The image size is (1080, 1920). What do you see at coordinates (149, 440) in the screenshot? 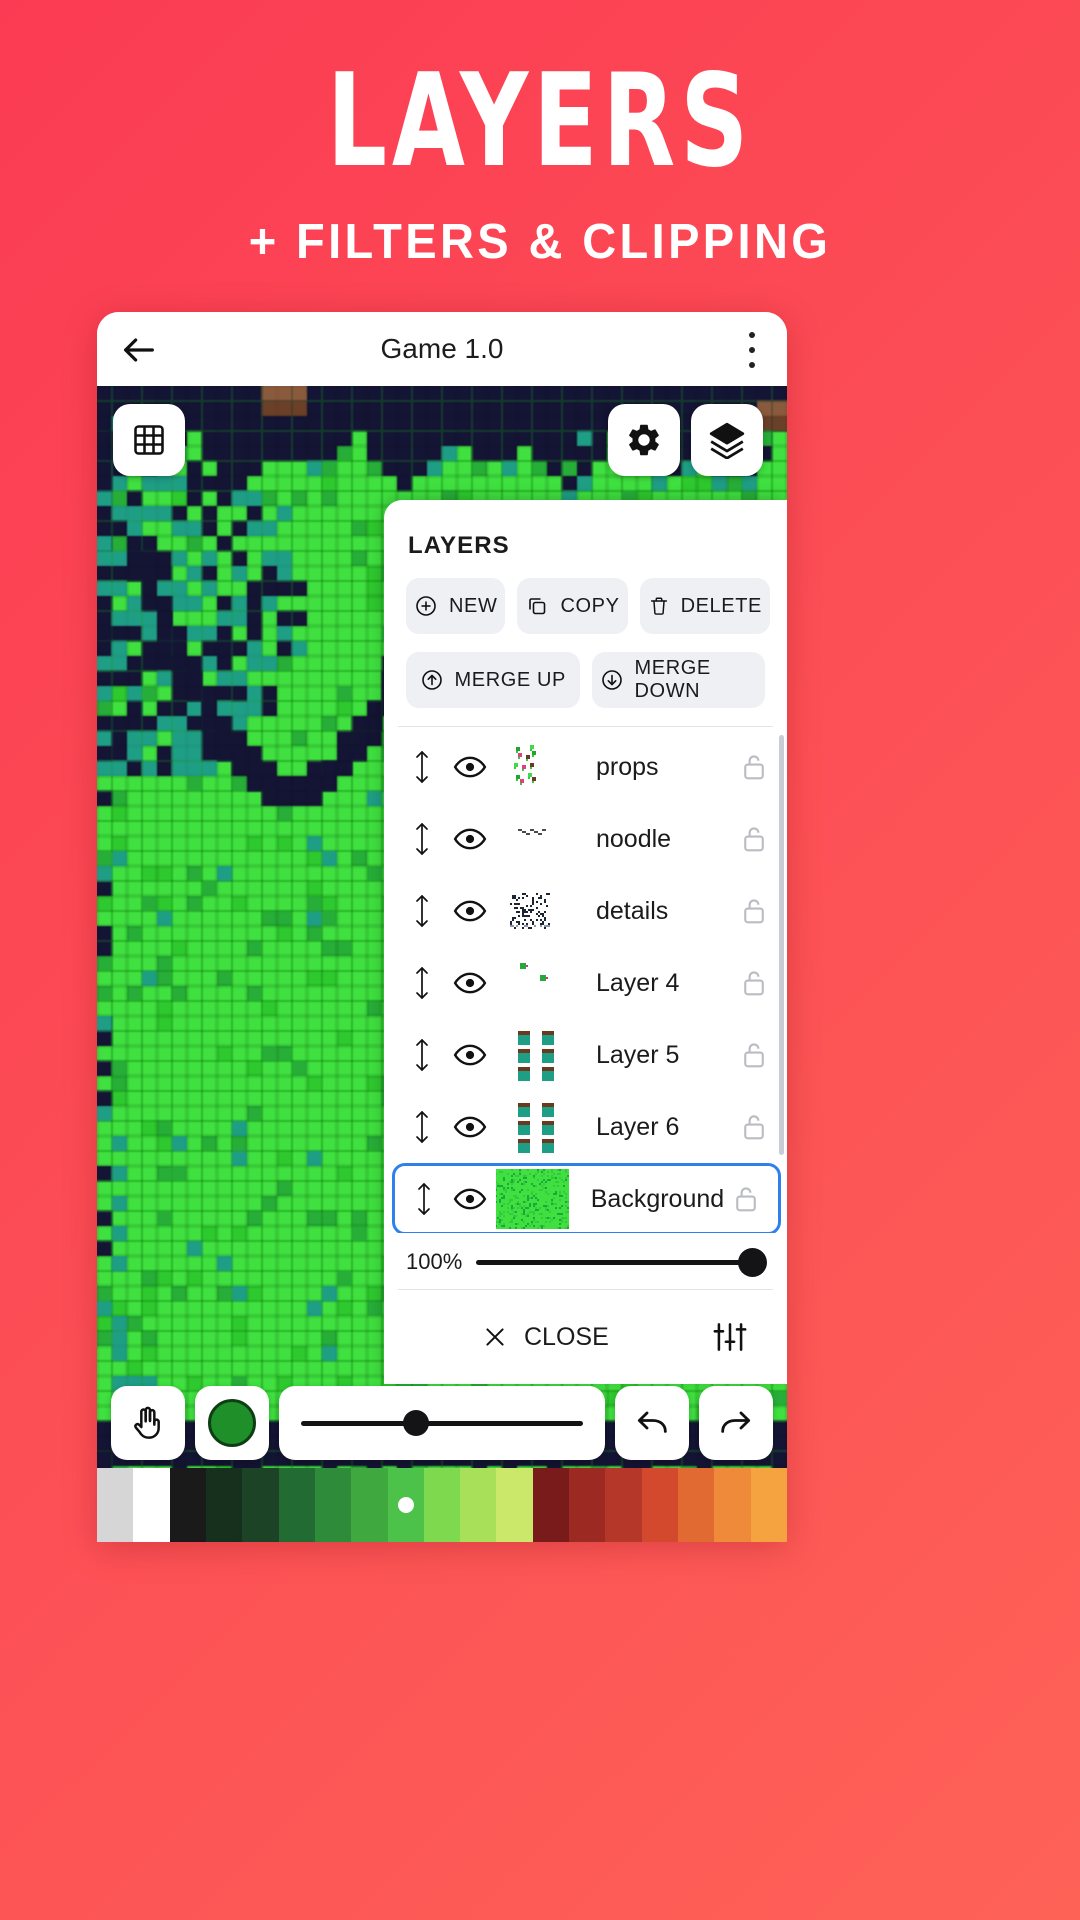
I see `grid-icon` at bounding box center [149, 440].